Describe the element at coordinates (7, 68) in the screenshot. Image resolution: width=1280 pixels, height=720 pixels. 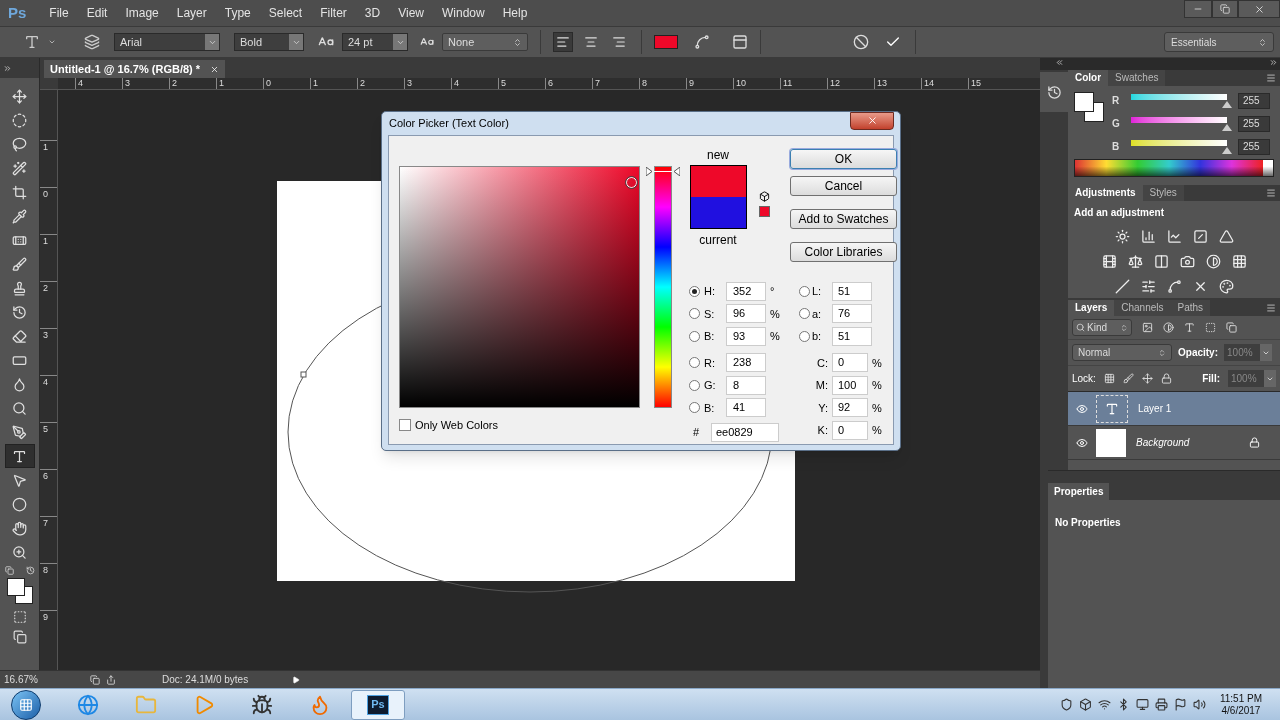
I see `expand-icon` at that location.